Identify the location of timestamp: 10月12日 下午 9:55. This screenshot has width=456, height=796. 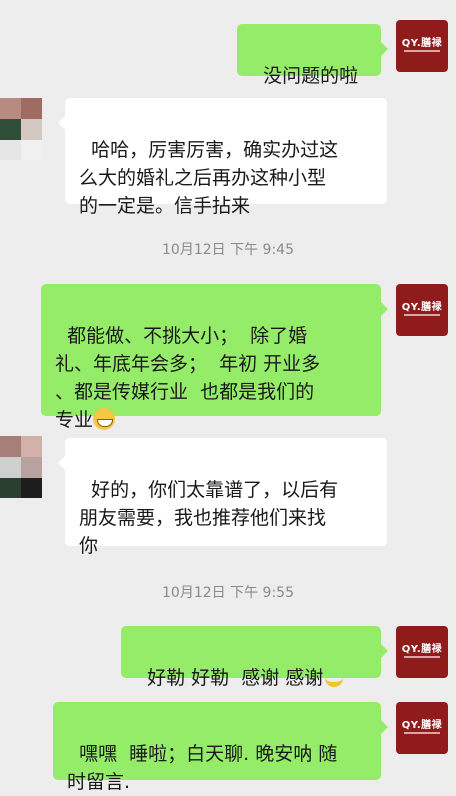
(228, 593).